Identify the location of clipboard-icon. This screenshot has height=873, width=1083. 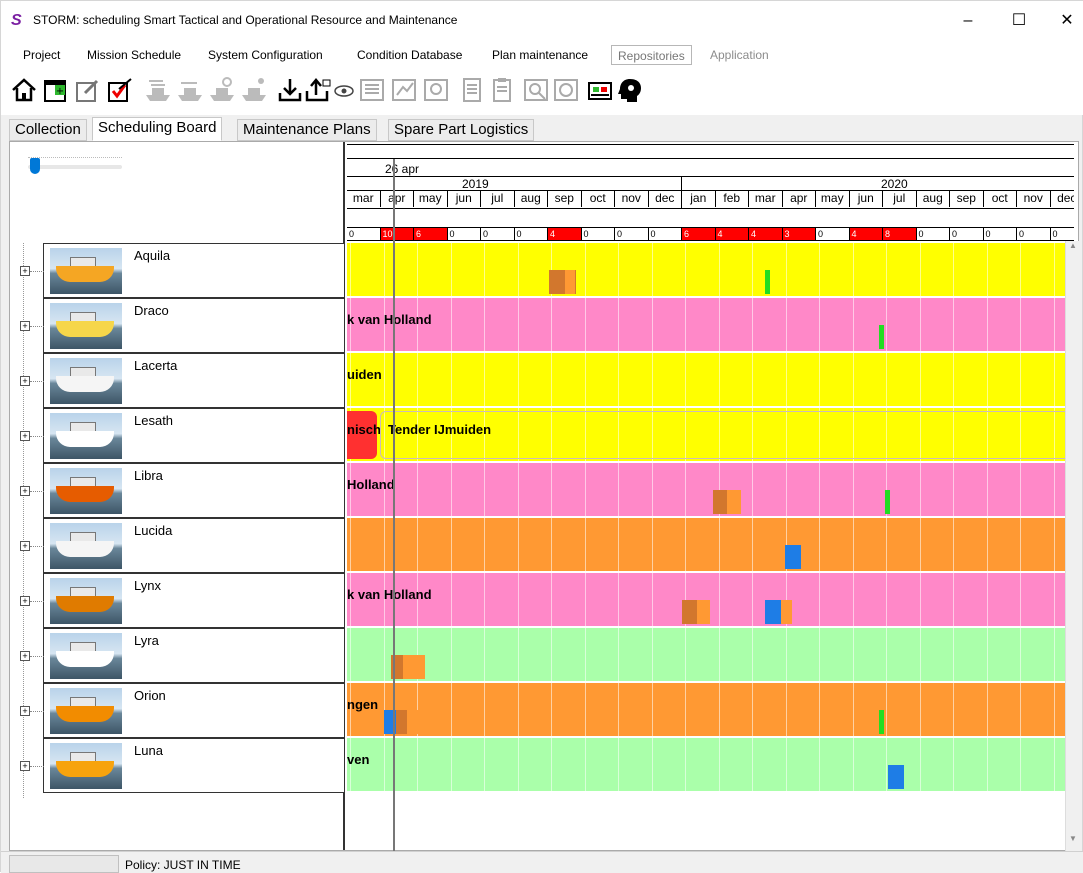
(502, 90).